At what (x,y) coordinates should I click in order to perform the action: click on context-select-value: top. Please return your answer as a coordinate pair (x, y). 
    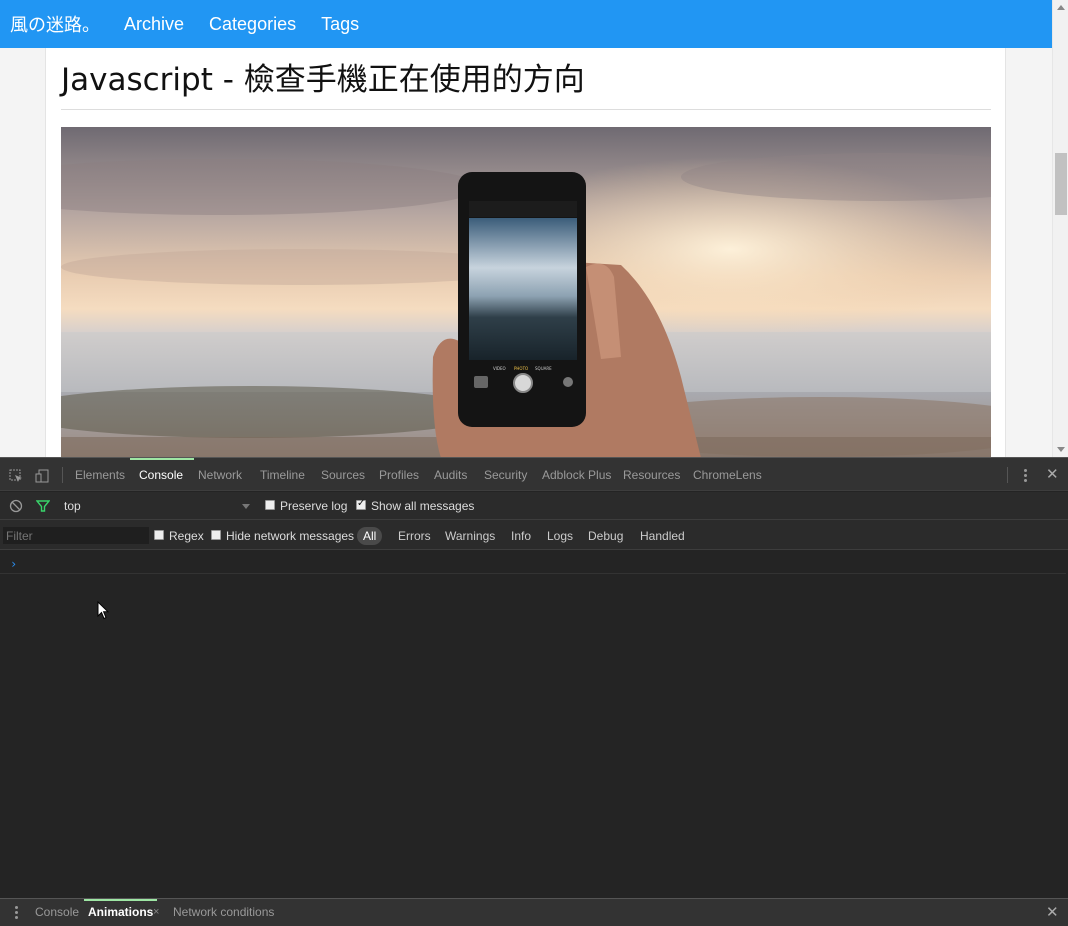
    Looking at the image, I should click on (72, 506).